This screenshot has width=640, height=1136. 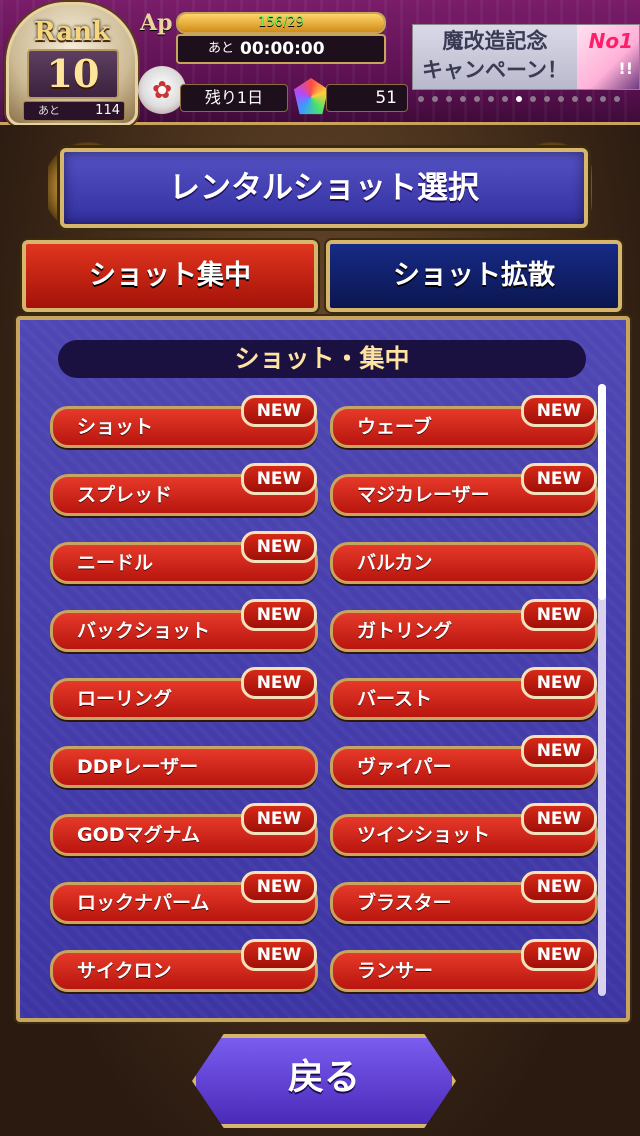 What do you see at coordinates (184, 625) in the screenshot?
I see `shot-item: バックショット NEW` at bounding box center [184, 625].